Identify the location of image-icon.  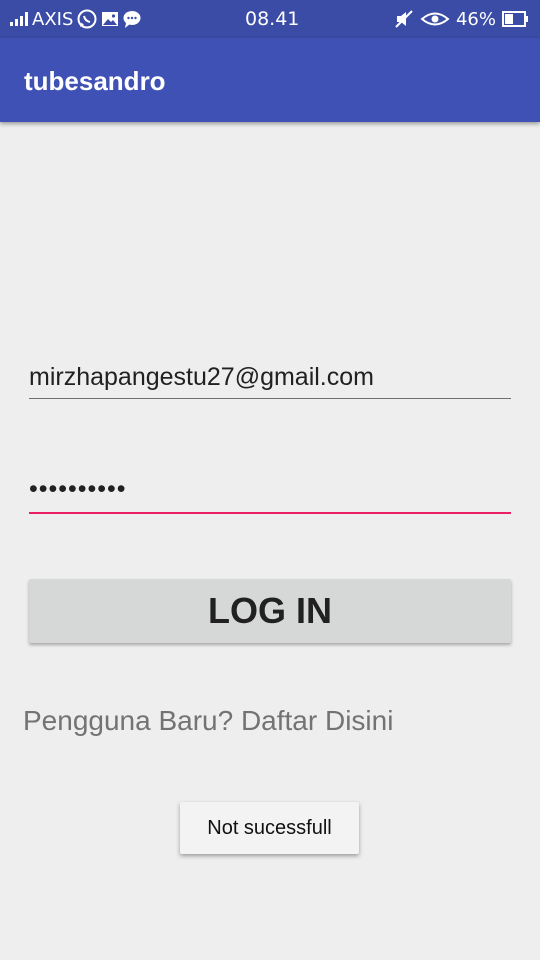
(110, 19).